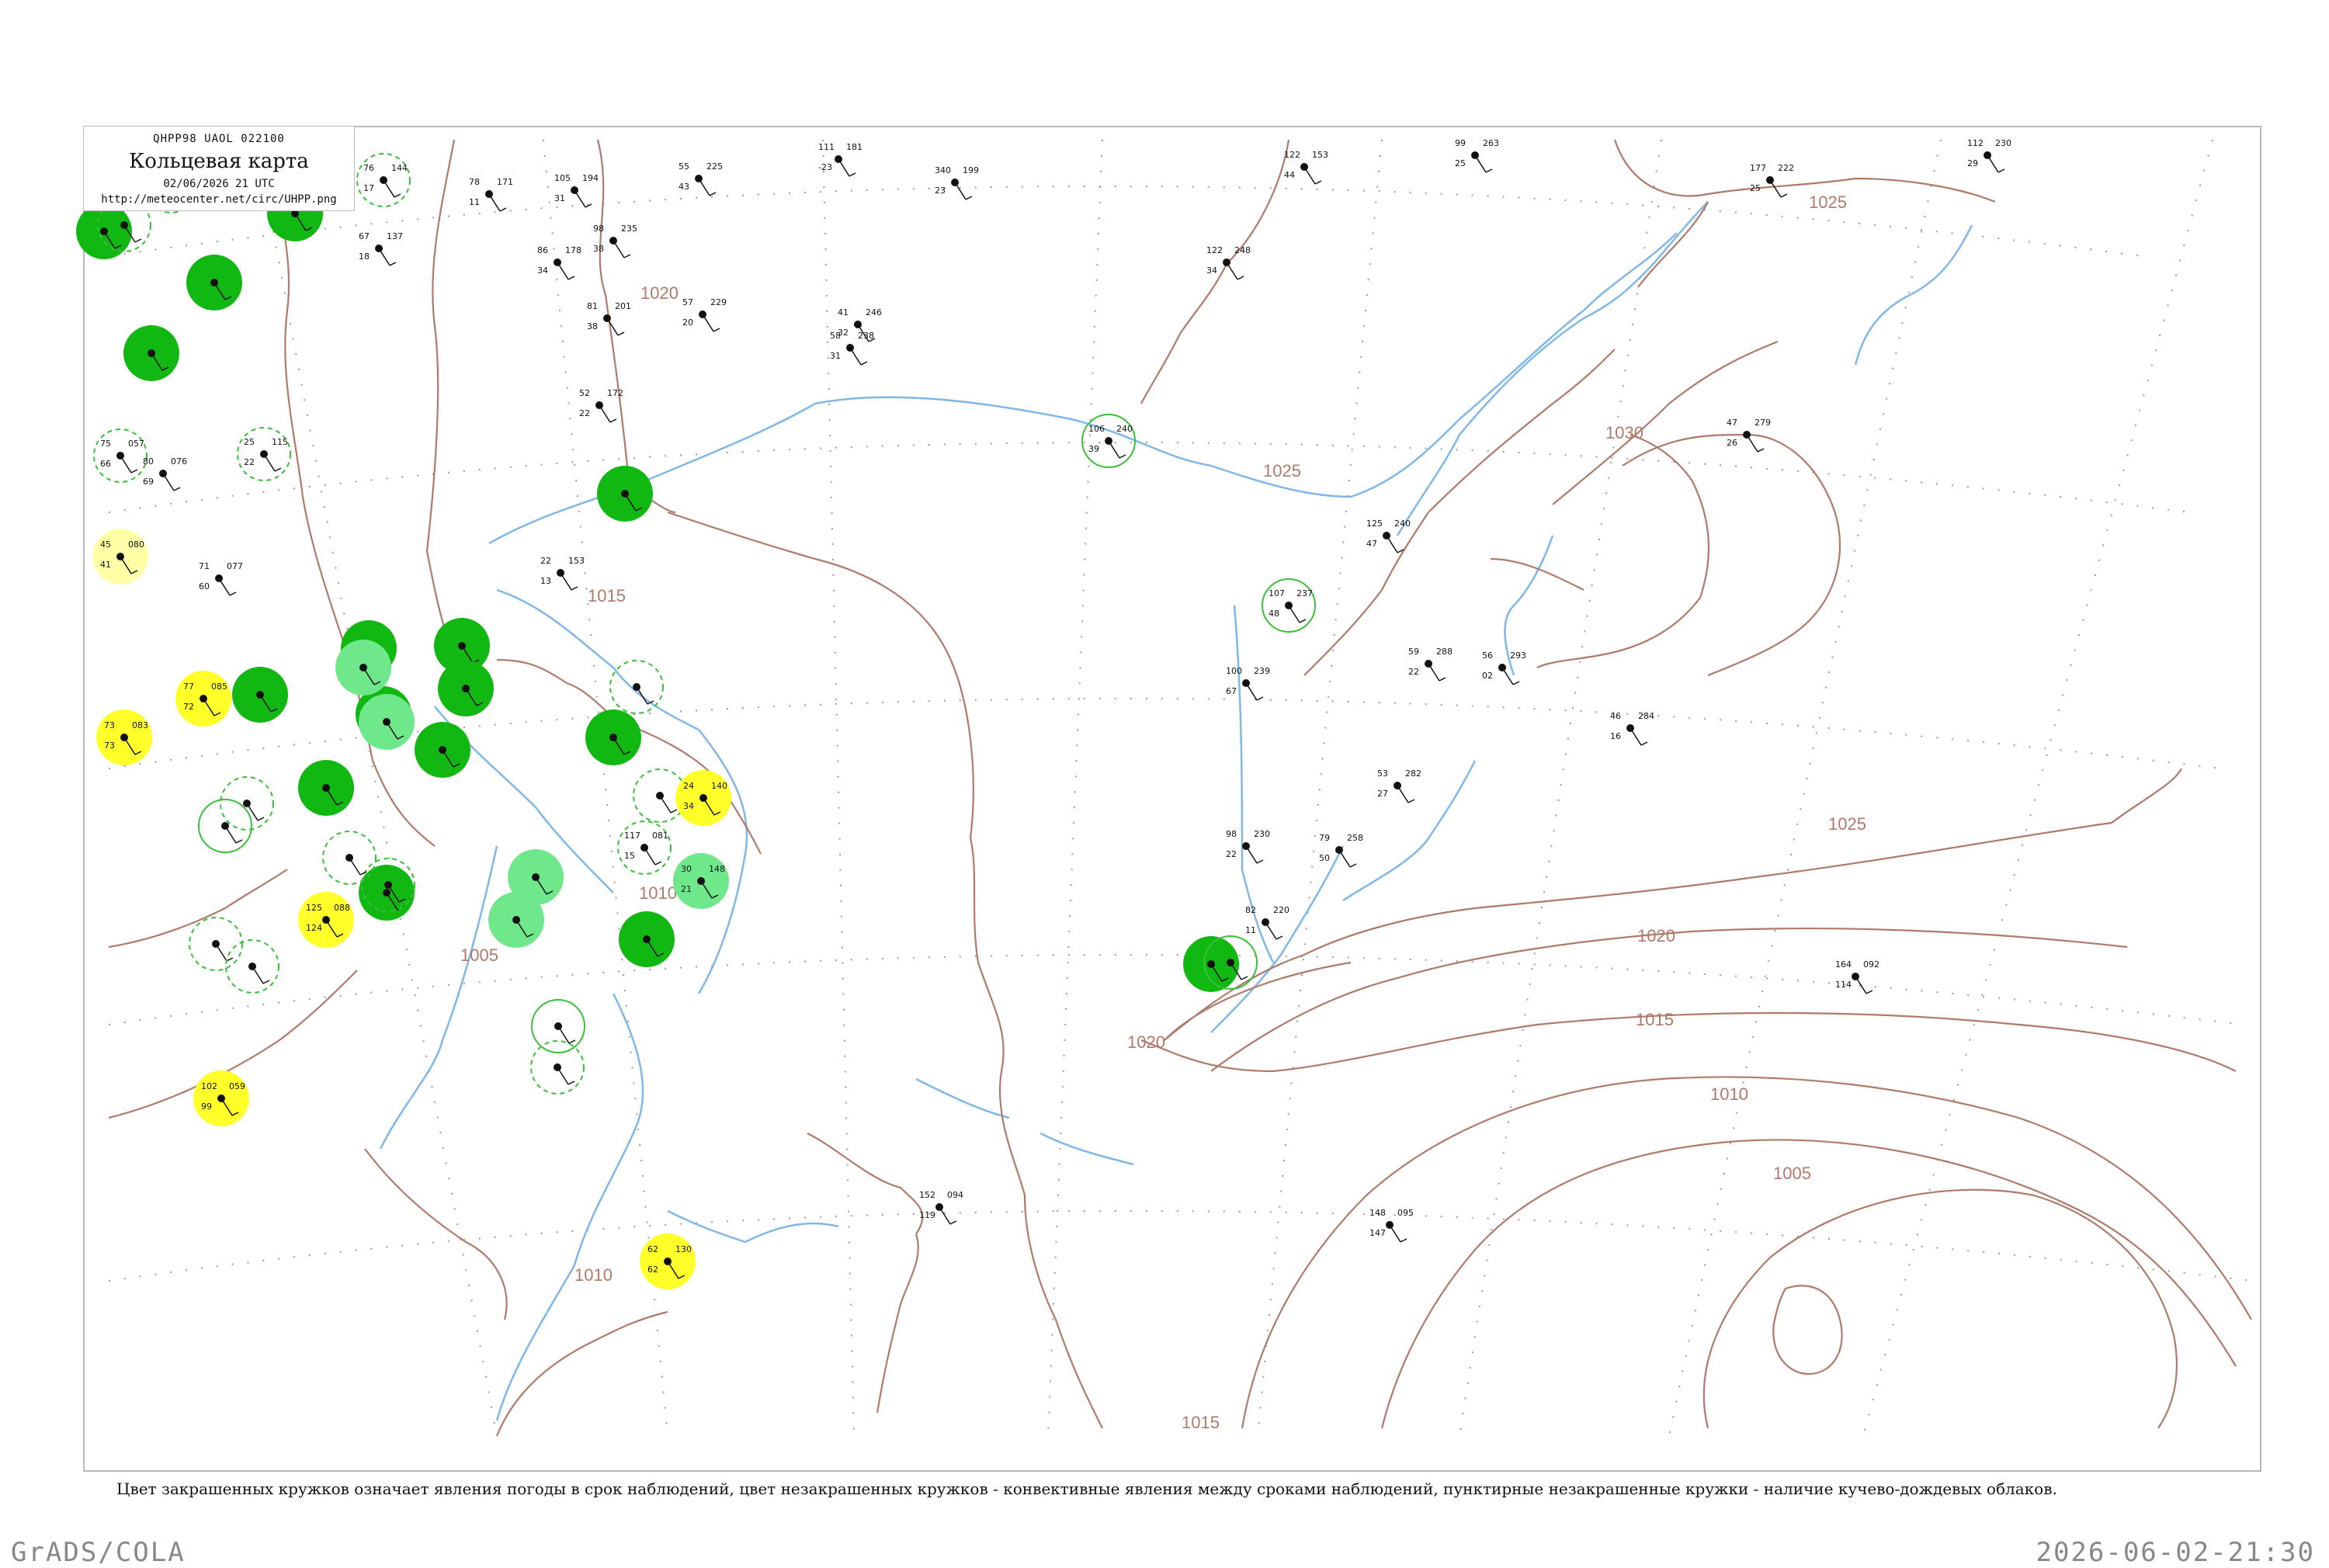 Image resolution: width=2329 pixels, height=1568 pixels. Describe the element at coordinates (629, 856) in the screenshot. I see `dewpoint-value: 15` at that location.